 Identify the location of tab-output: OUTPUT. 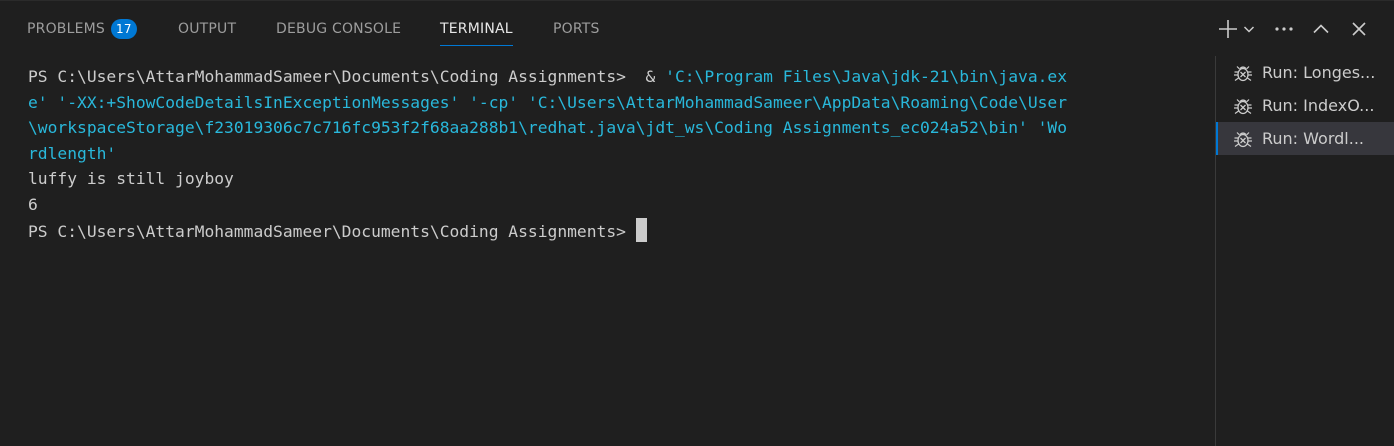
(207, 28).